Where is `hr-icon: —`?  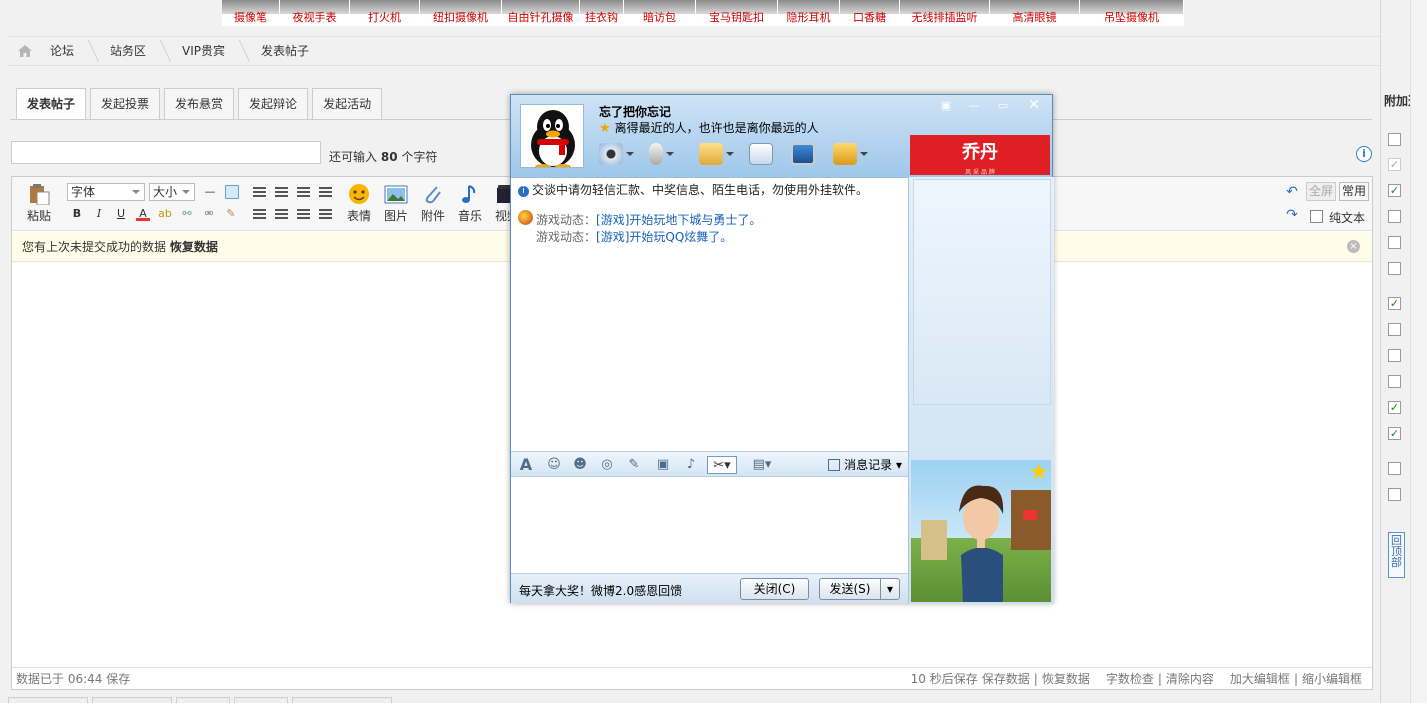 hr-icon: — is located at coordinates (210, 192).